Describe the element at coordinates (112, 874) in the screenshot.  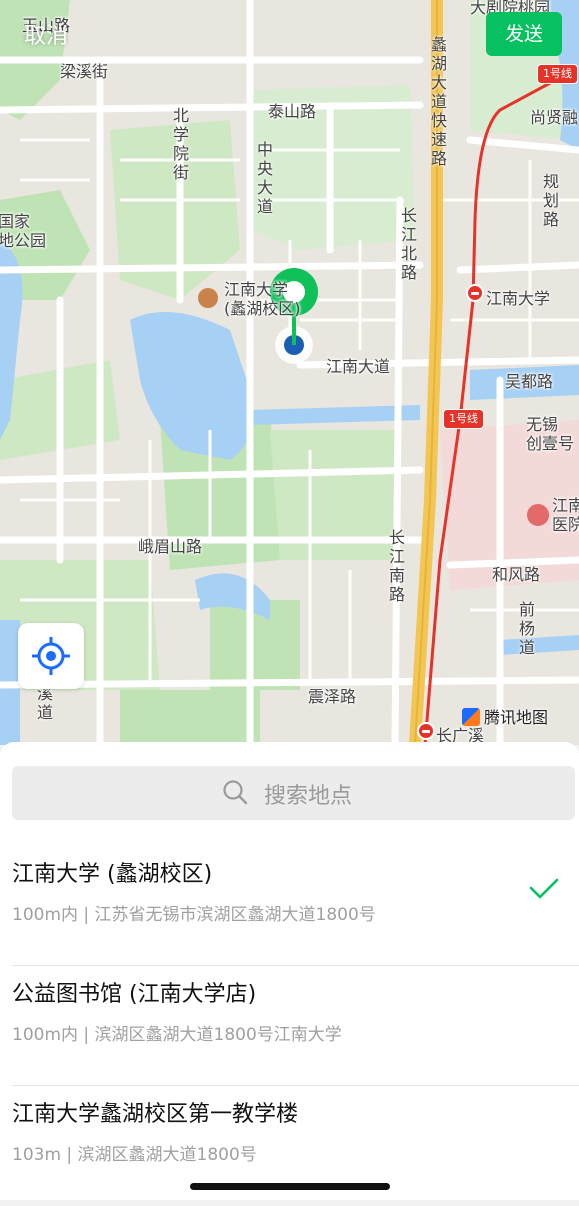
I see `place-name: 江南大学 (蠡湖校区)` at that location.